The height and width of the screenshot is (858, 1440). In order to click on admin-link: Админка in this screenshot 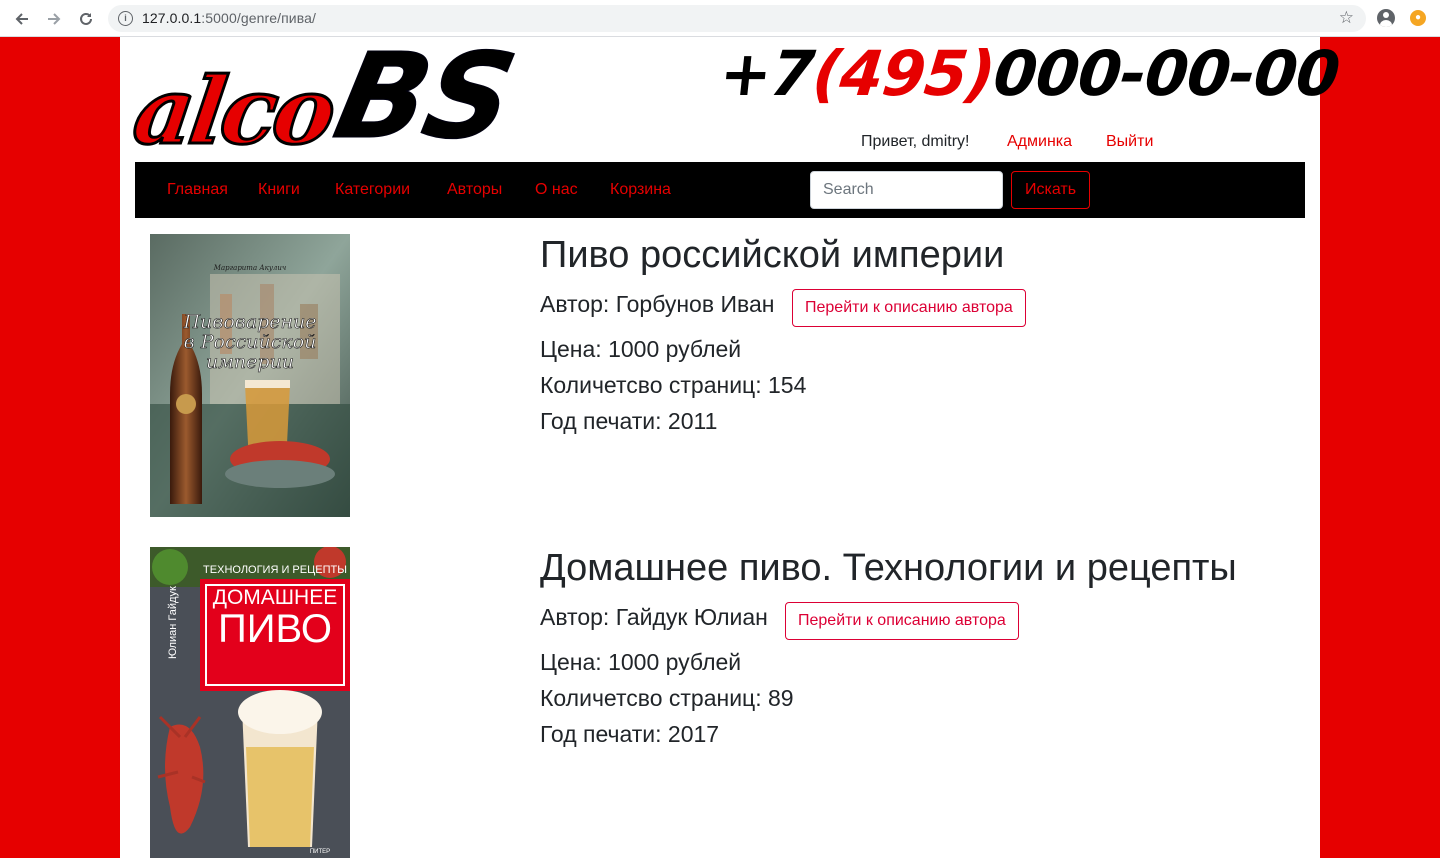, I will do `click(1039, 142)`.